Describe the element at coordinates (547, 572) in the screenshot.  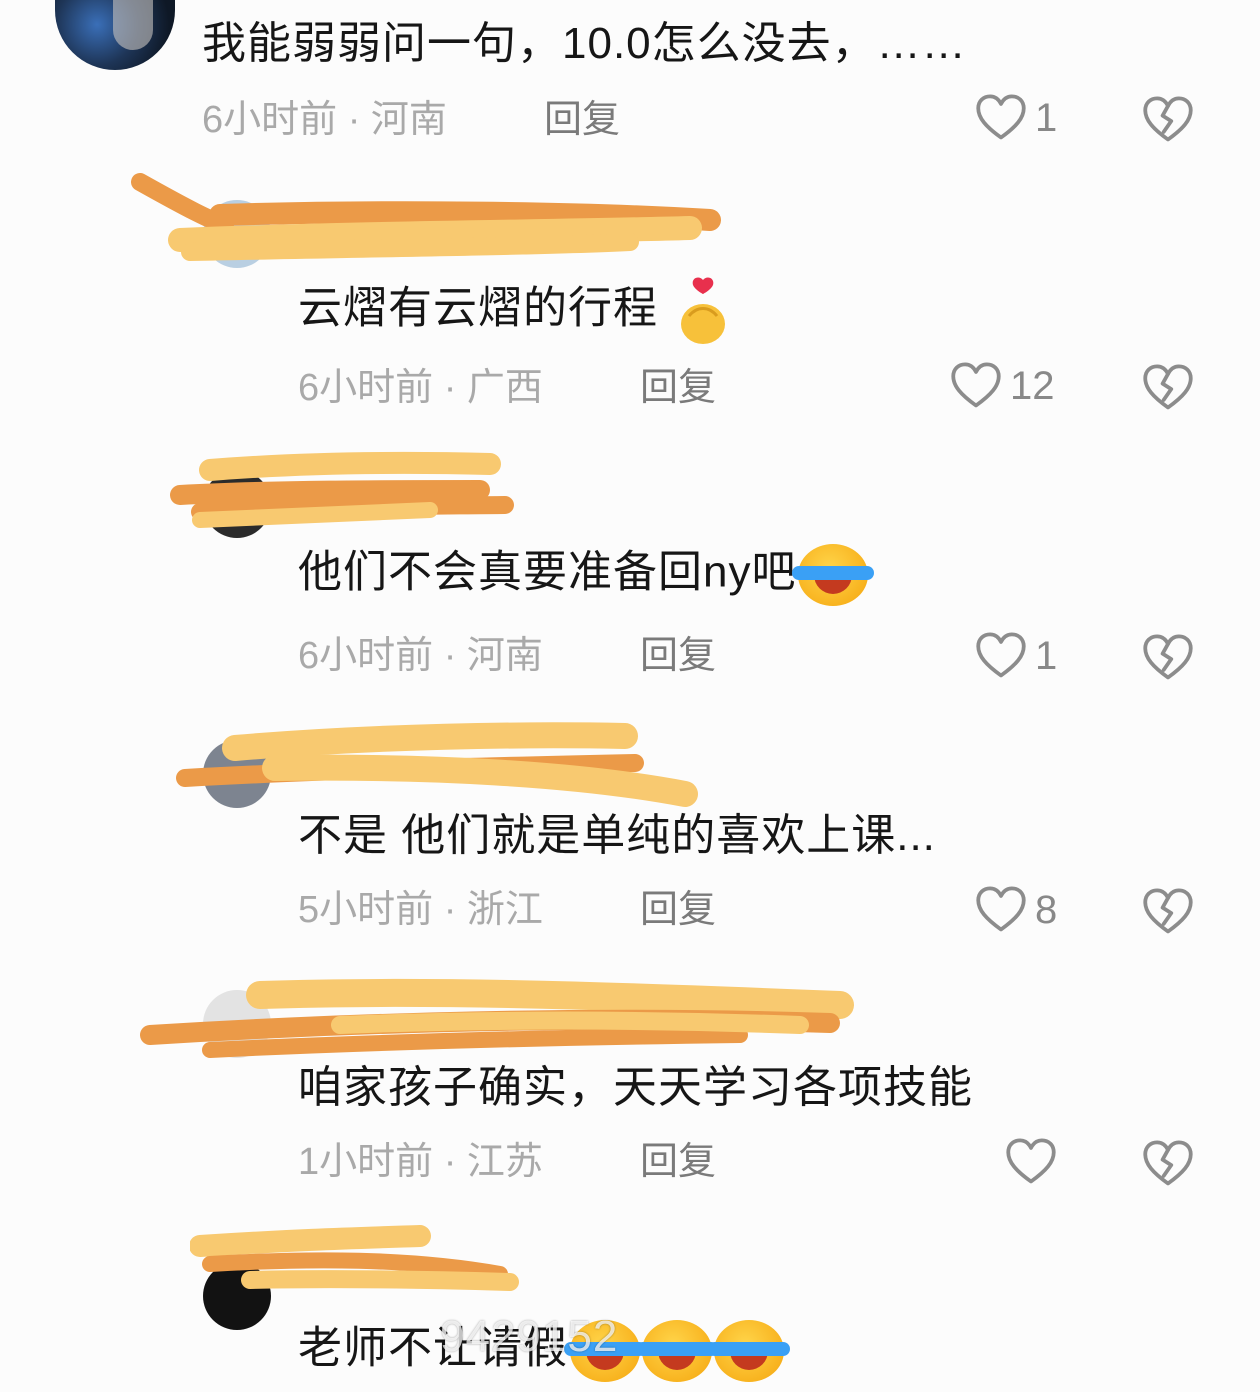
I see `comment-text-content: 他们不会真要准备回ny吧` at that location.